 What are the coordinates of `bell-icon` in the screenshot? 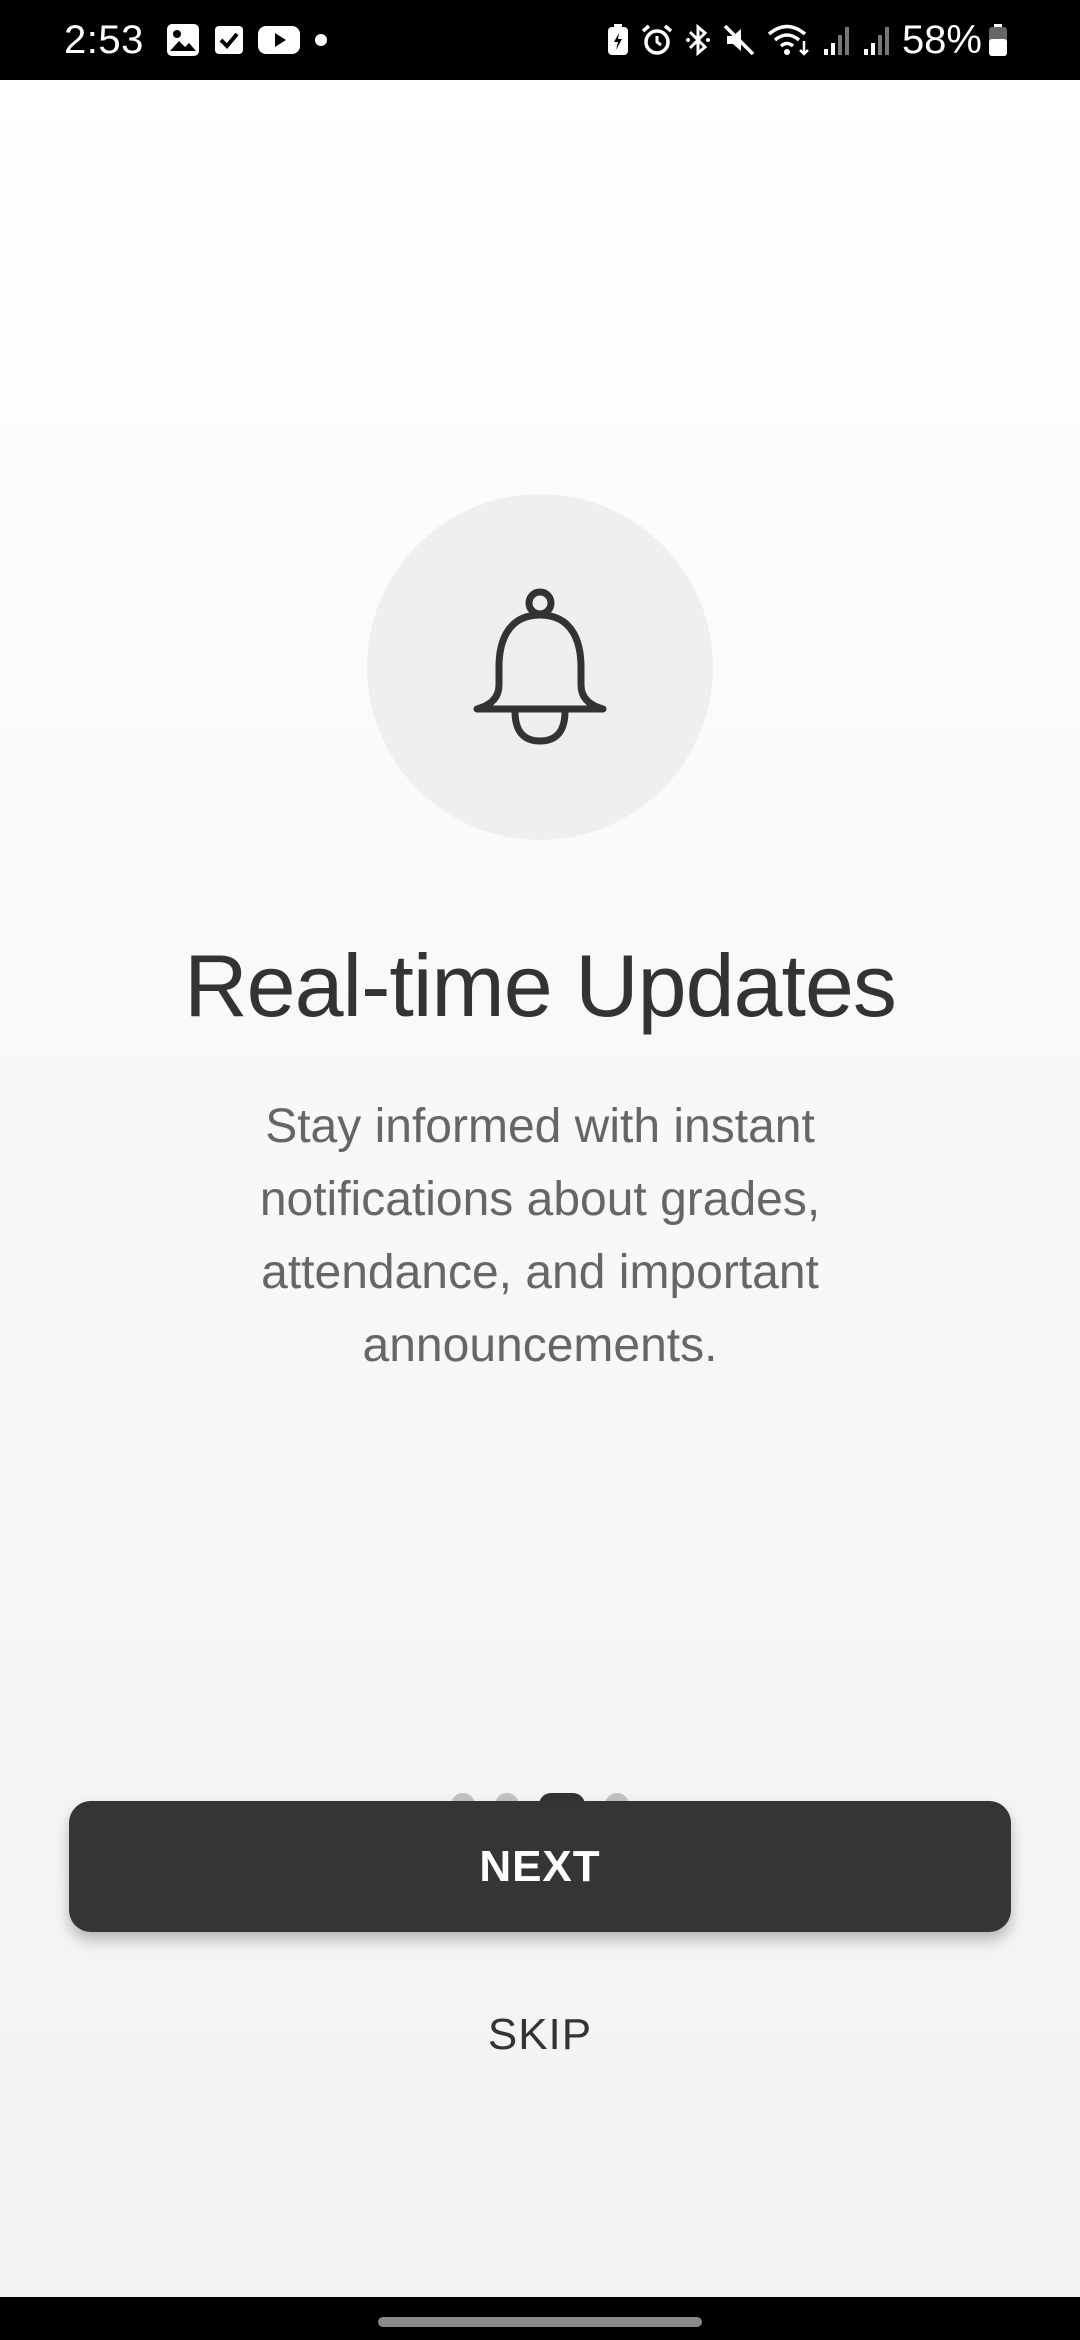 It's located at (540, 667).